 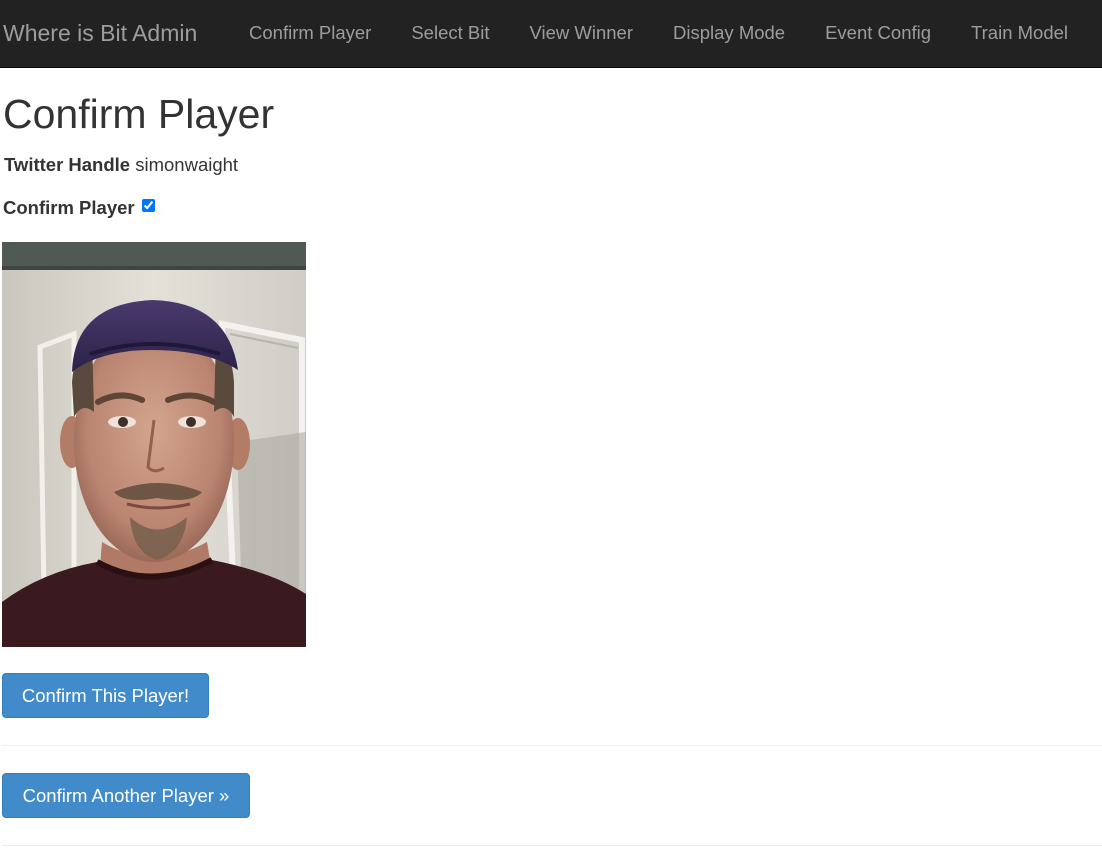 I want to click on confirm-this-player-button: Confirm This Player!, so click(x=105, y=695).